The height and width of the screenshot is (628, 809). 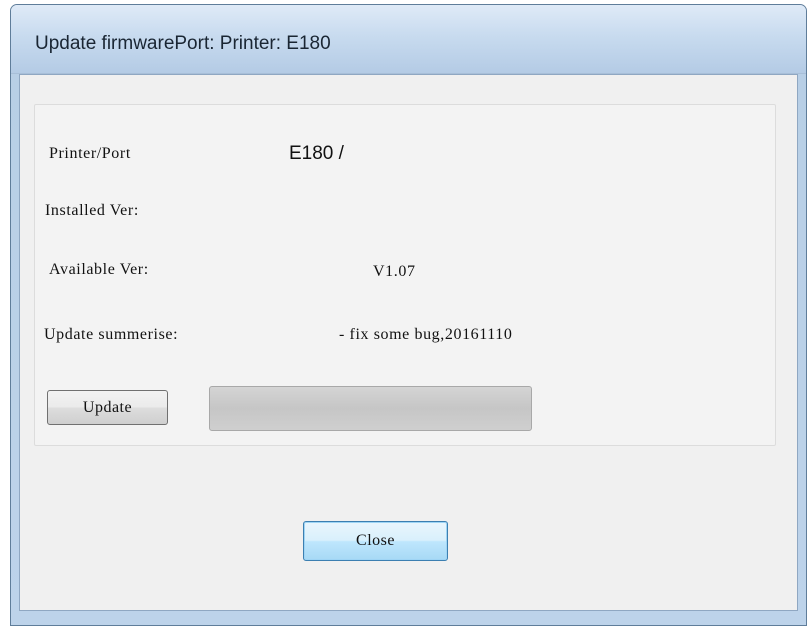 What do you see at coordinates (107, 407) in the screenshot?
I see `update-button: Update` at bounding box center [107, 407].